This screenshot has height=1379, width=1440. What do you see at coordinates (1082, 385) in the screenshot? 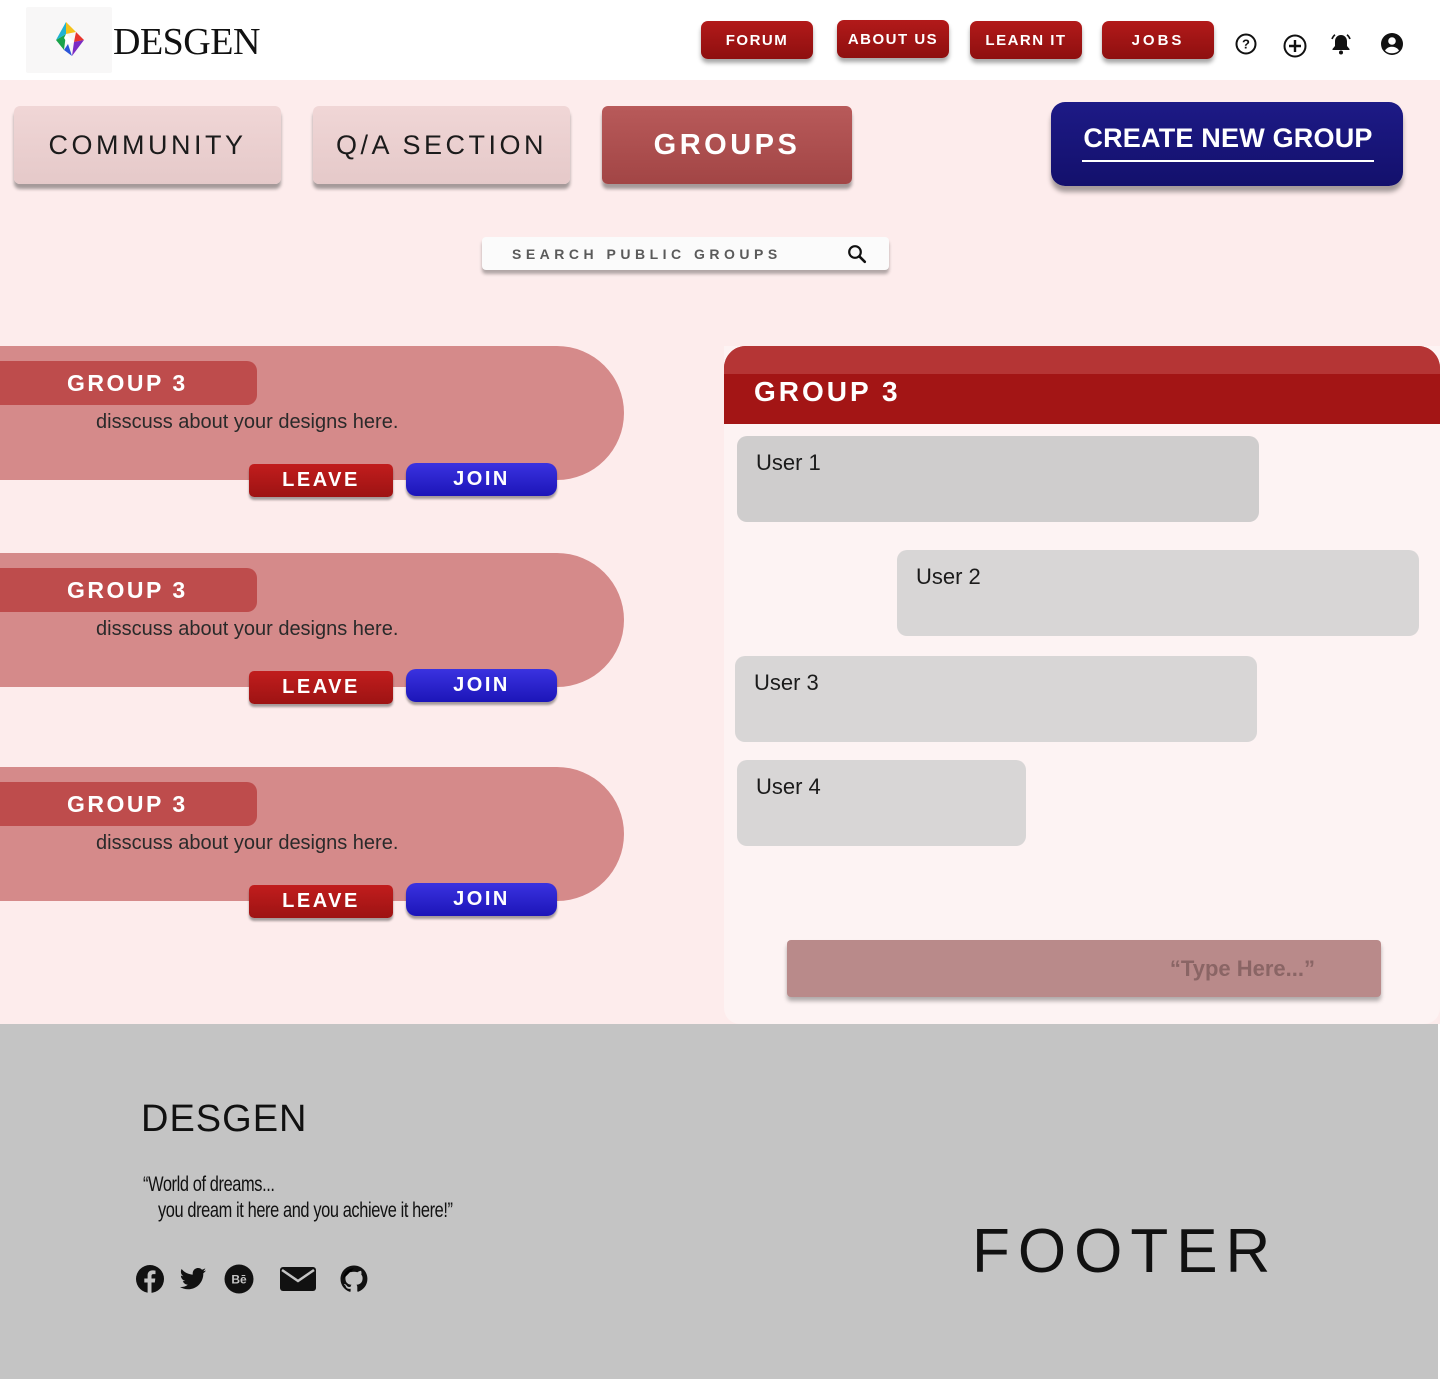
I see `chat-header: GROUP 3` at bounding box center [1082, 385].